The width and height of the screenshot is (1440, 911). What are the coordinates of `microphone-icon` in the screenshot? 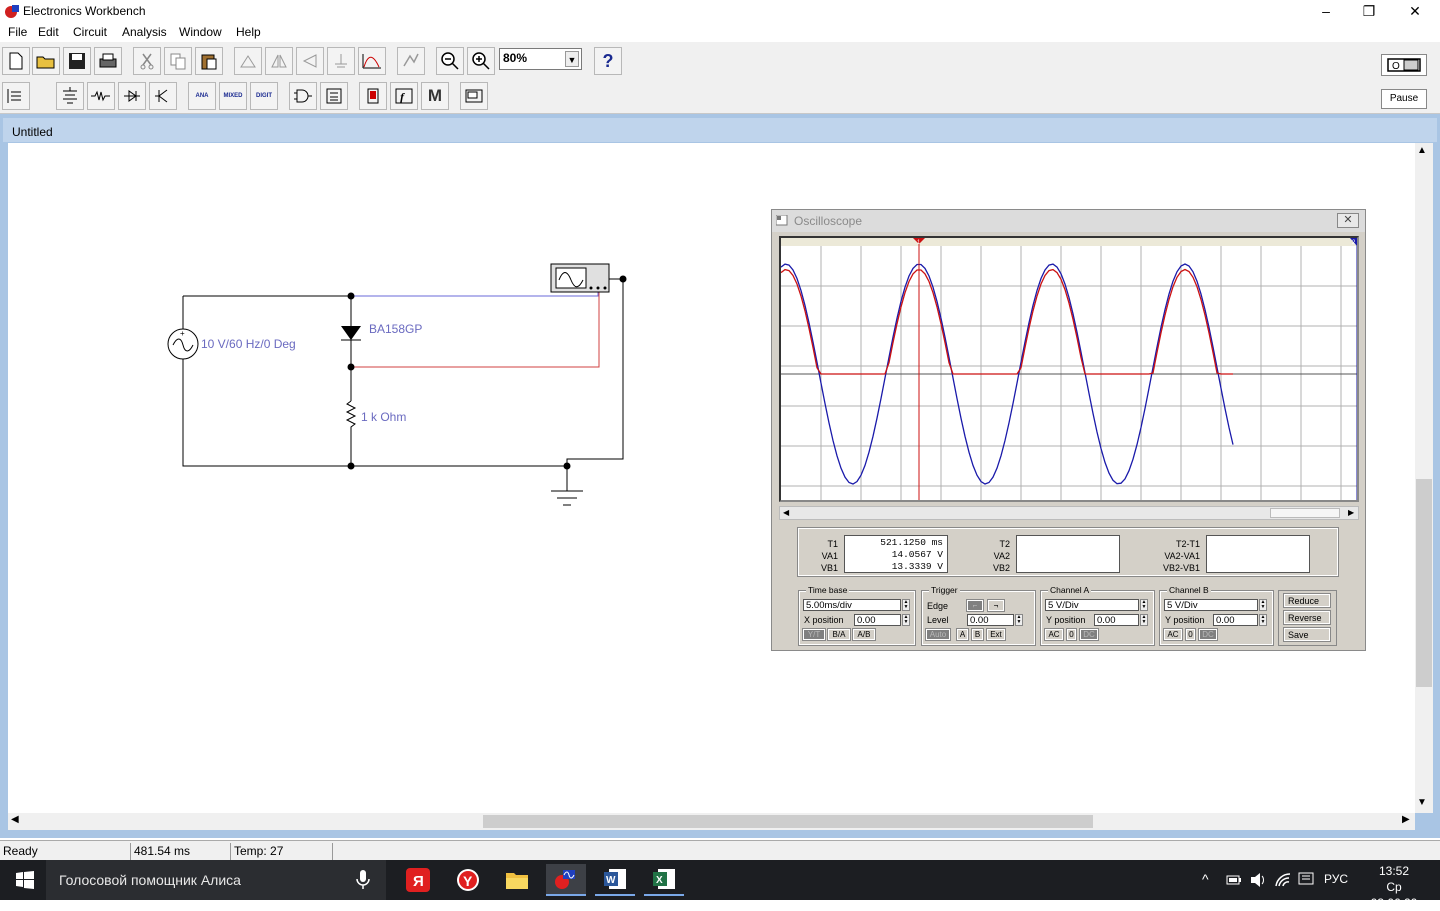 It's located at (363, 880).